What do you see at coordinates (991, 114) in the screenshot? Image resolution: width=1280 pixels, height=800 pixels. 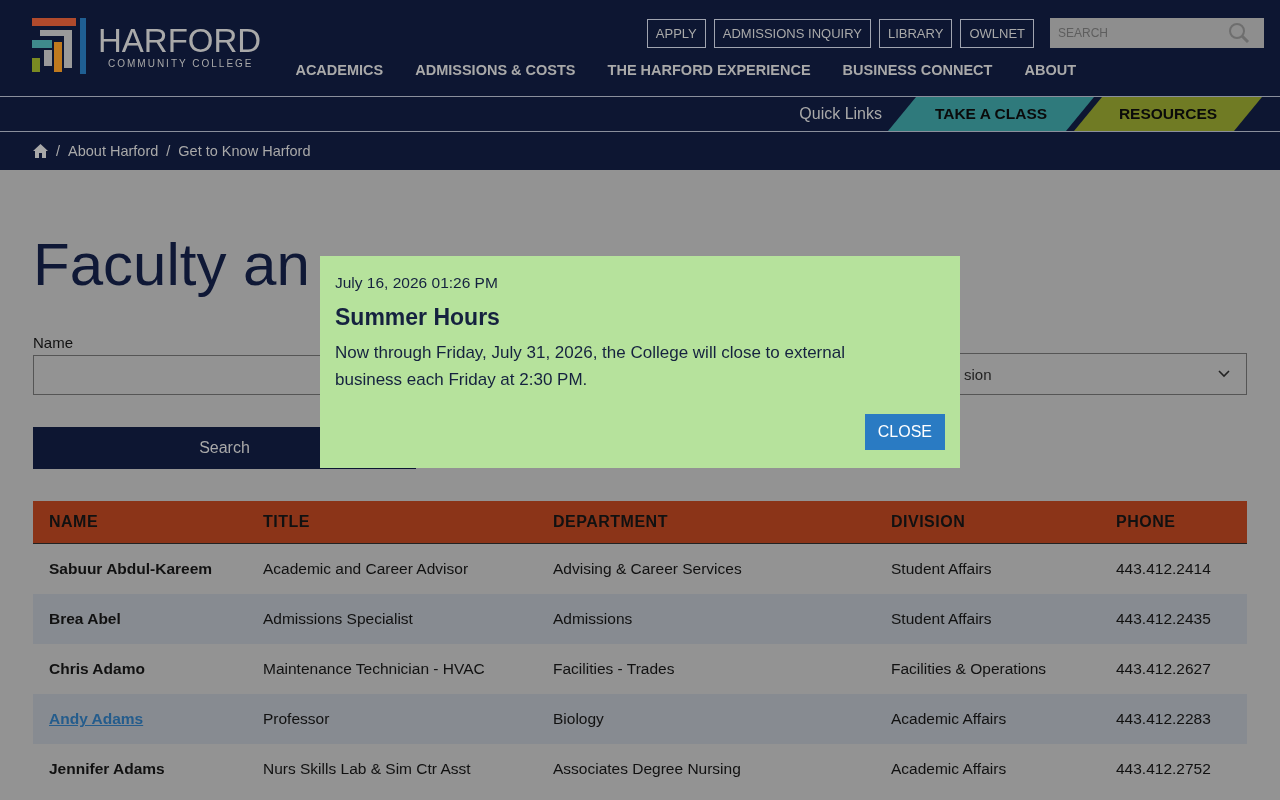 I see `quick-link-button: TAKE A CLASS` at bounding box center [991, 114].